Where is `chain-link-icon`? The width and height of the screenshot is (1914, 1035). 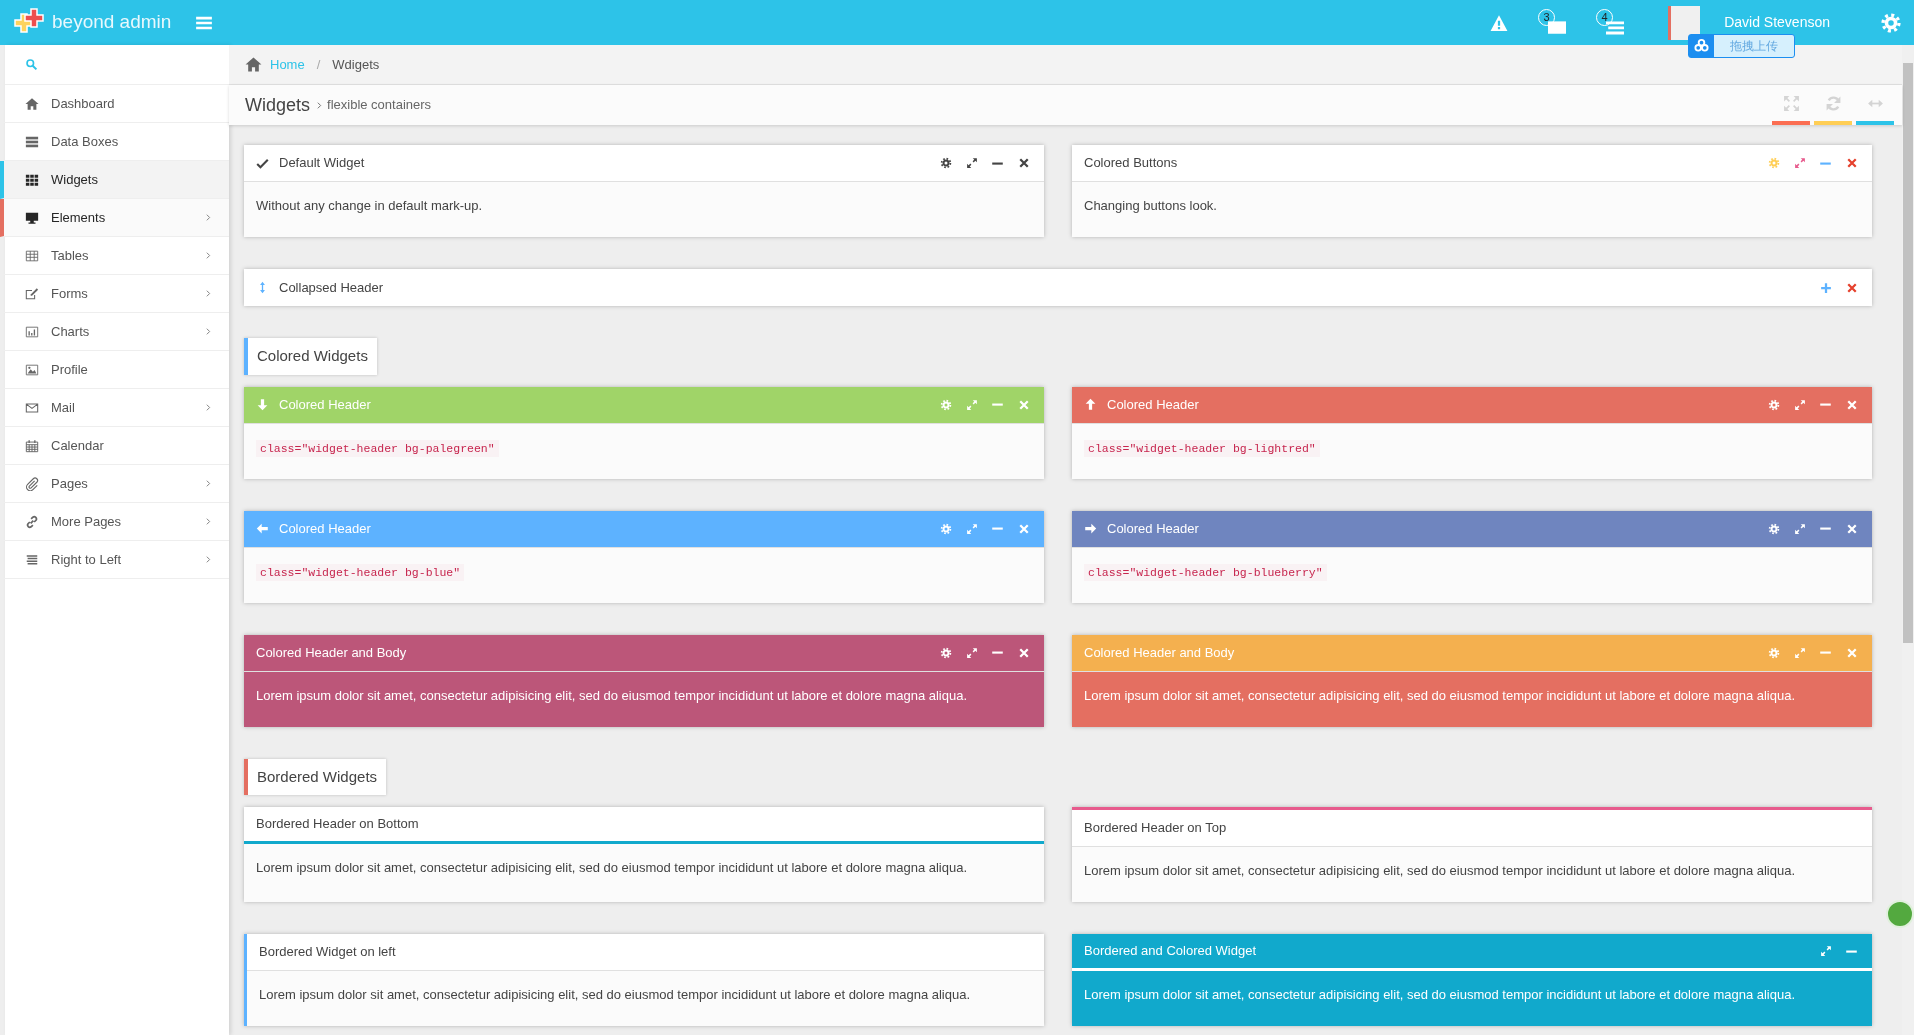
chain-link-icon is located at coordinates (32, 521).